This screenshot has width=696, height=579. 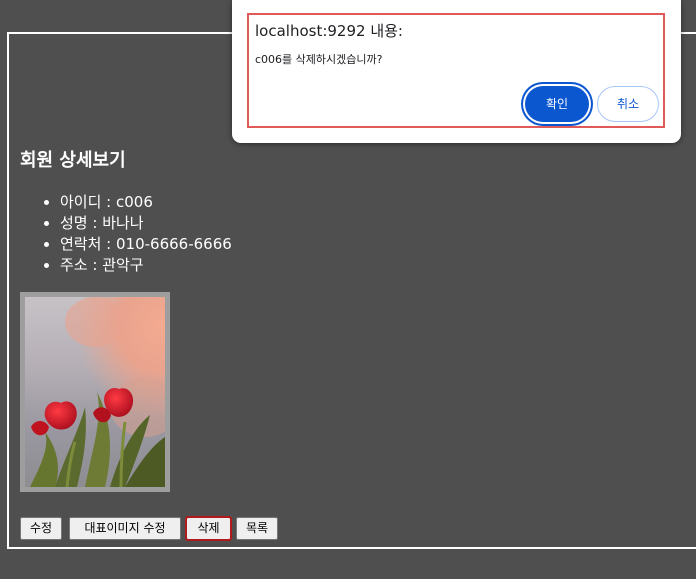 I want to click on list-button: 목록, so click(x=257, y=528).